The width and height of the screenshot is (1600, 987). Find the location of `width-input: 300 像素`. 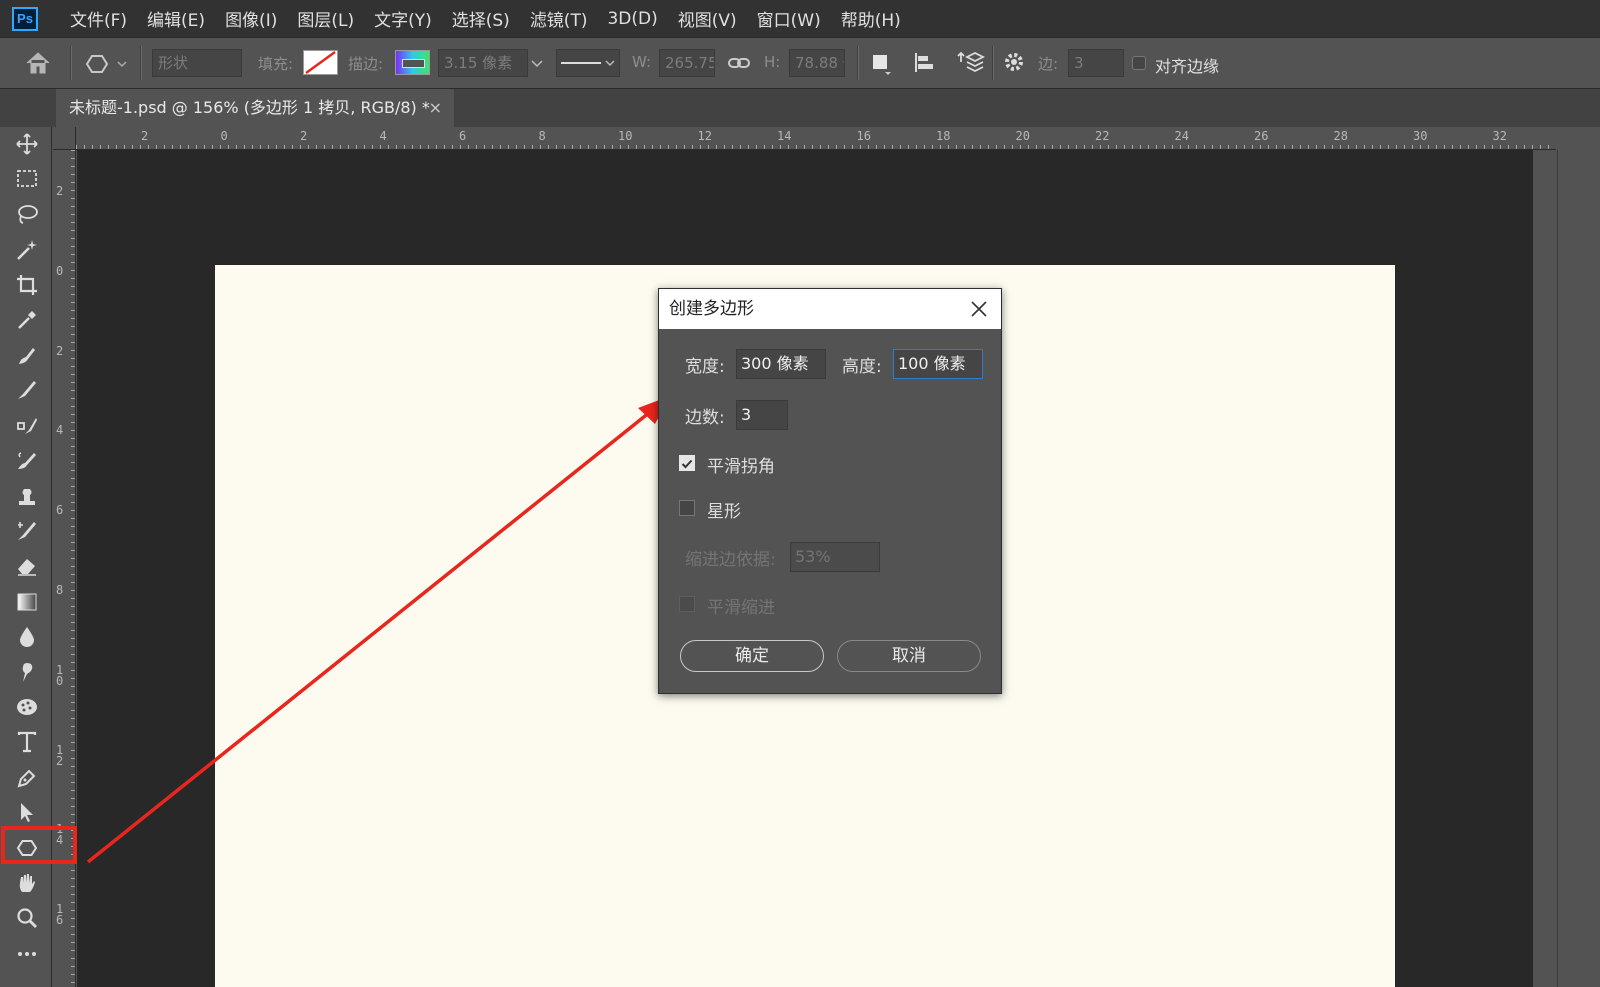

width-input: 300 像素 is located at coordinates (781, 364).